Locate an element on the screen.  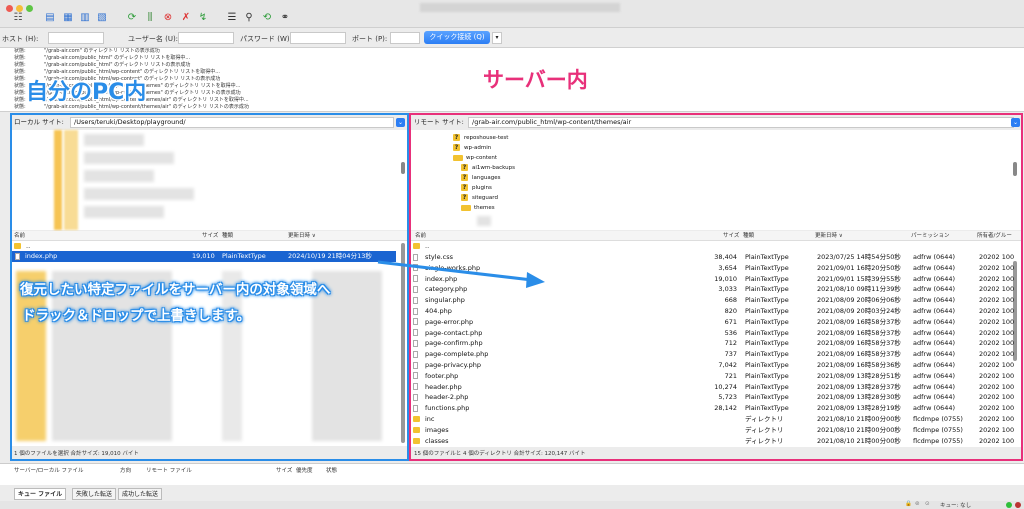
drag-arrow-head is located at coordinates (535, 280).